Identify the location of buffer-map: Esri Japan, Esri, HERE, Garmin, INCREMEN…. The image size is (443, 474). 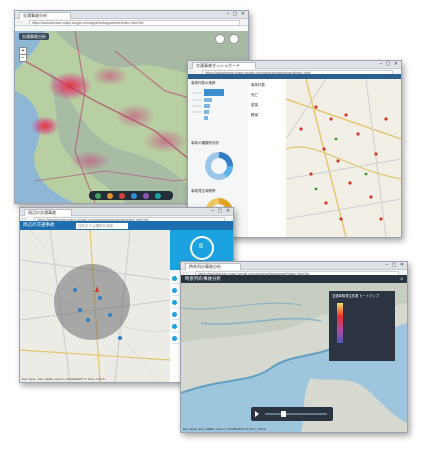
(95, 306).